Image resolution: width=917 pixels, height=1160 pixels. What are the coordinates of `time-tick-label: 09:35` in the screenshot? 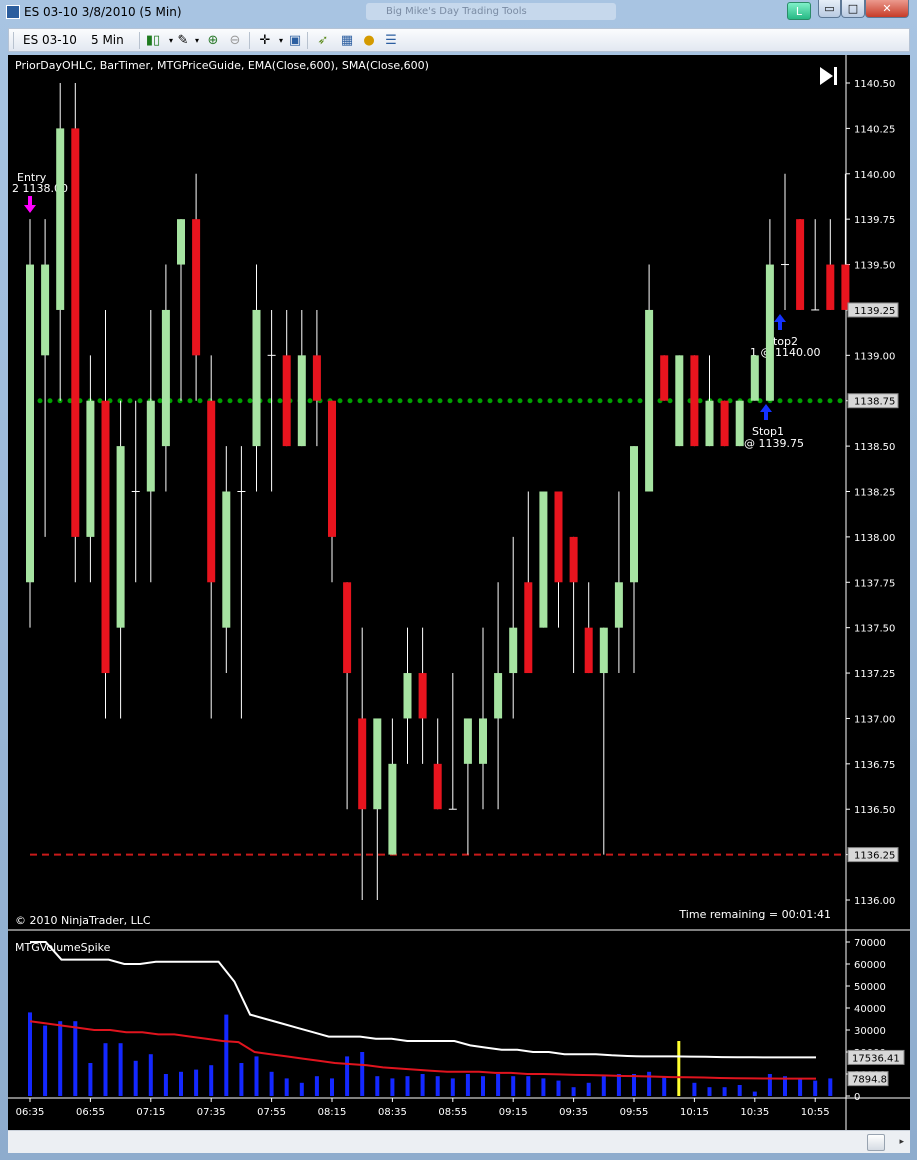 It's located at (573, 1112).